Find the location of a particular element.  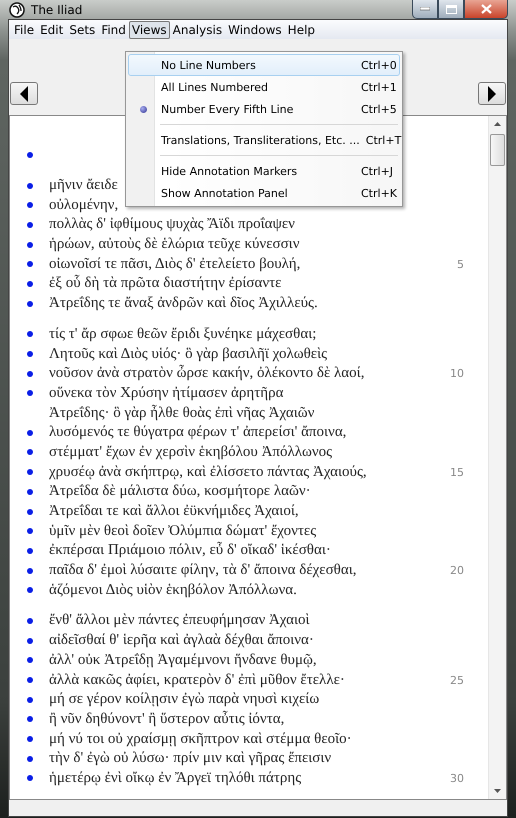

verse-line: λυσόμενός τε θύγατρα φέρων τ' ἀπερείσι' ἄποινα, is located at coordinates (197, 433).